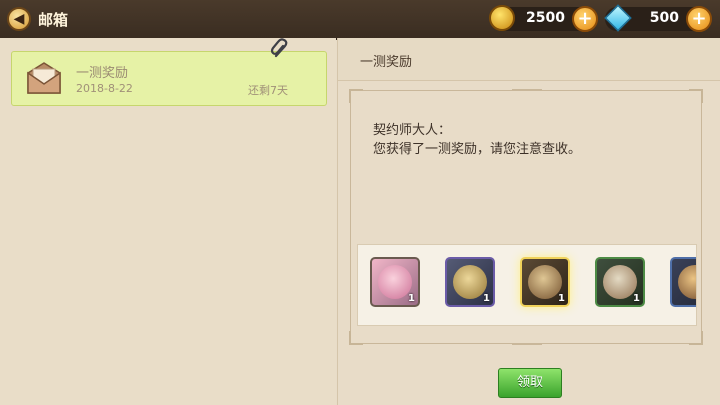 The width and height of the screenshot is (720, 405). I want to click on top-bar: ◀ 邮箱 2500 + 500 +, so click(360, 19).